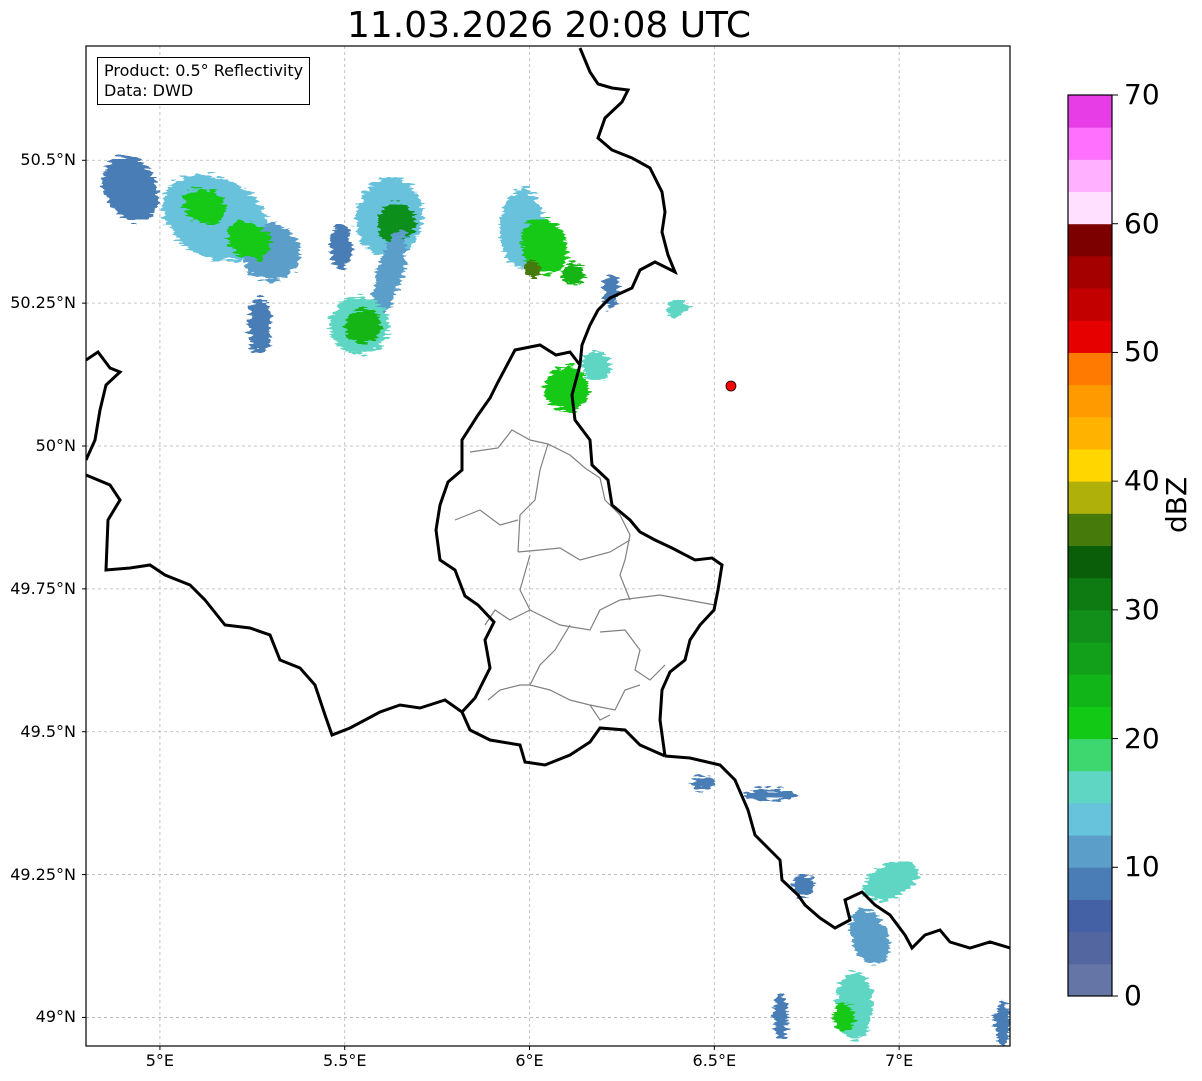 The width and height of the screenshot is (1202, 1081). Describe the element at coordinates (344, 1060) in the screenshot. I see `longitude-tick-label: 5.5°E` at that location.